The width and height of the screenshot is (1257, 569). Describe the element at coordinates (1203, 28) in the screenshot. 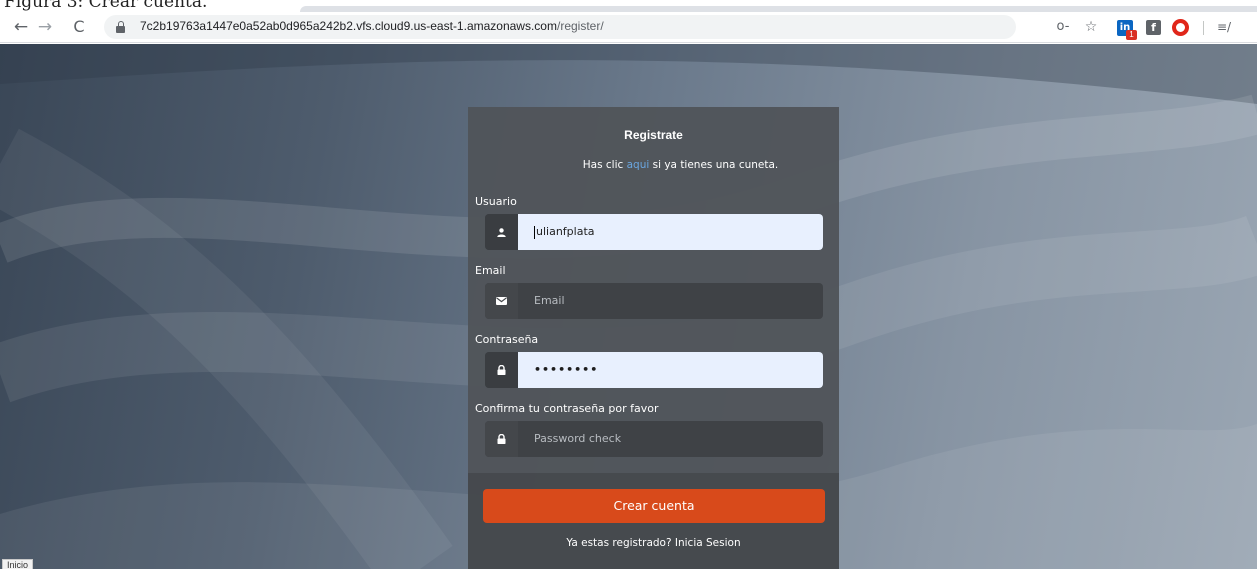

I see `toolbar-divider` at that location.